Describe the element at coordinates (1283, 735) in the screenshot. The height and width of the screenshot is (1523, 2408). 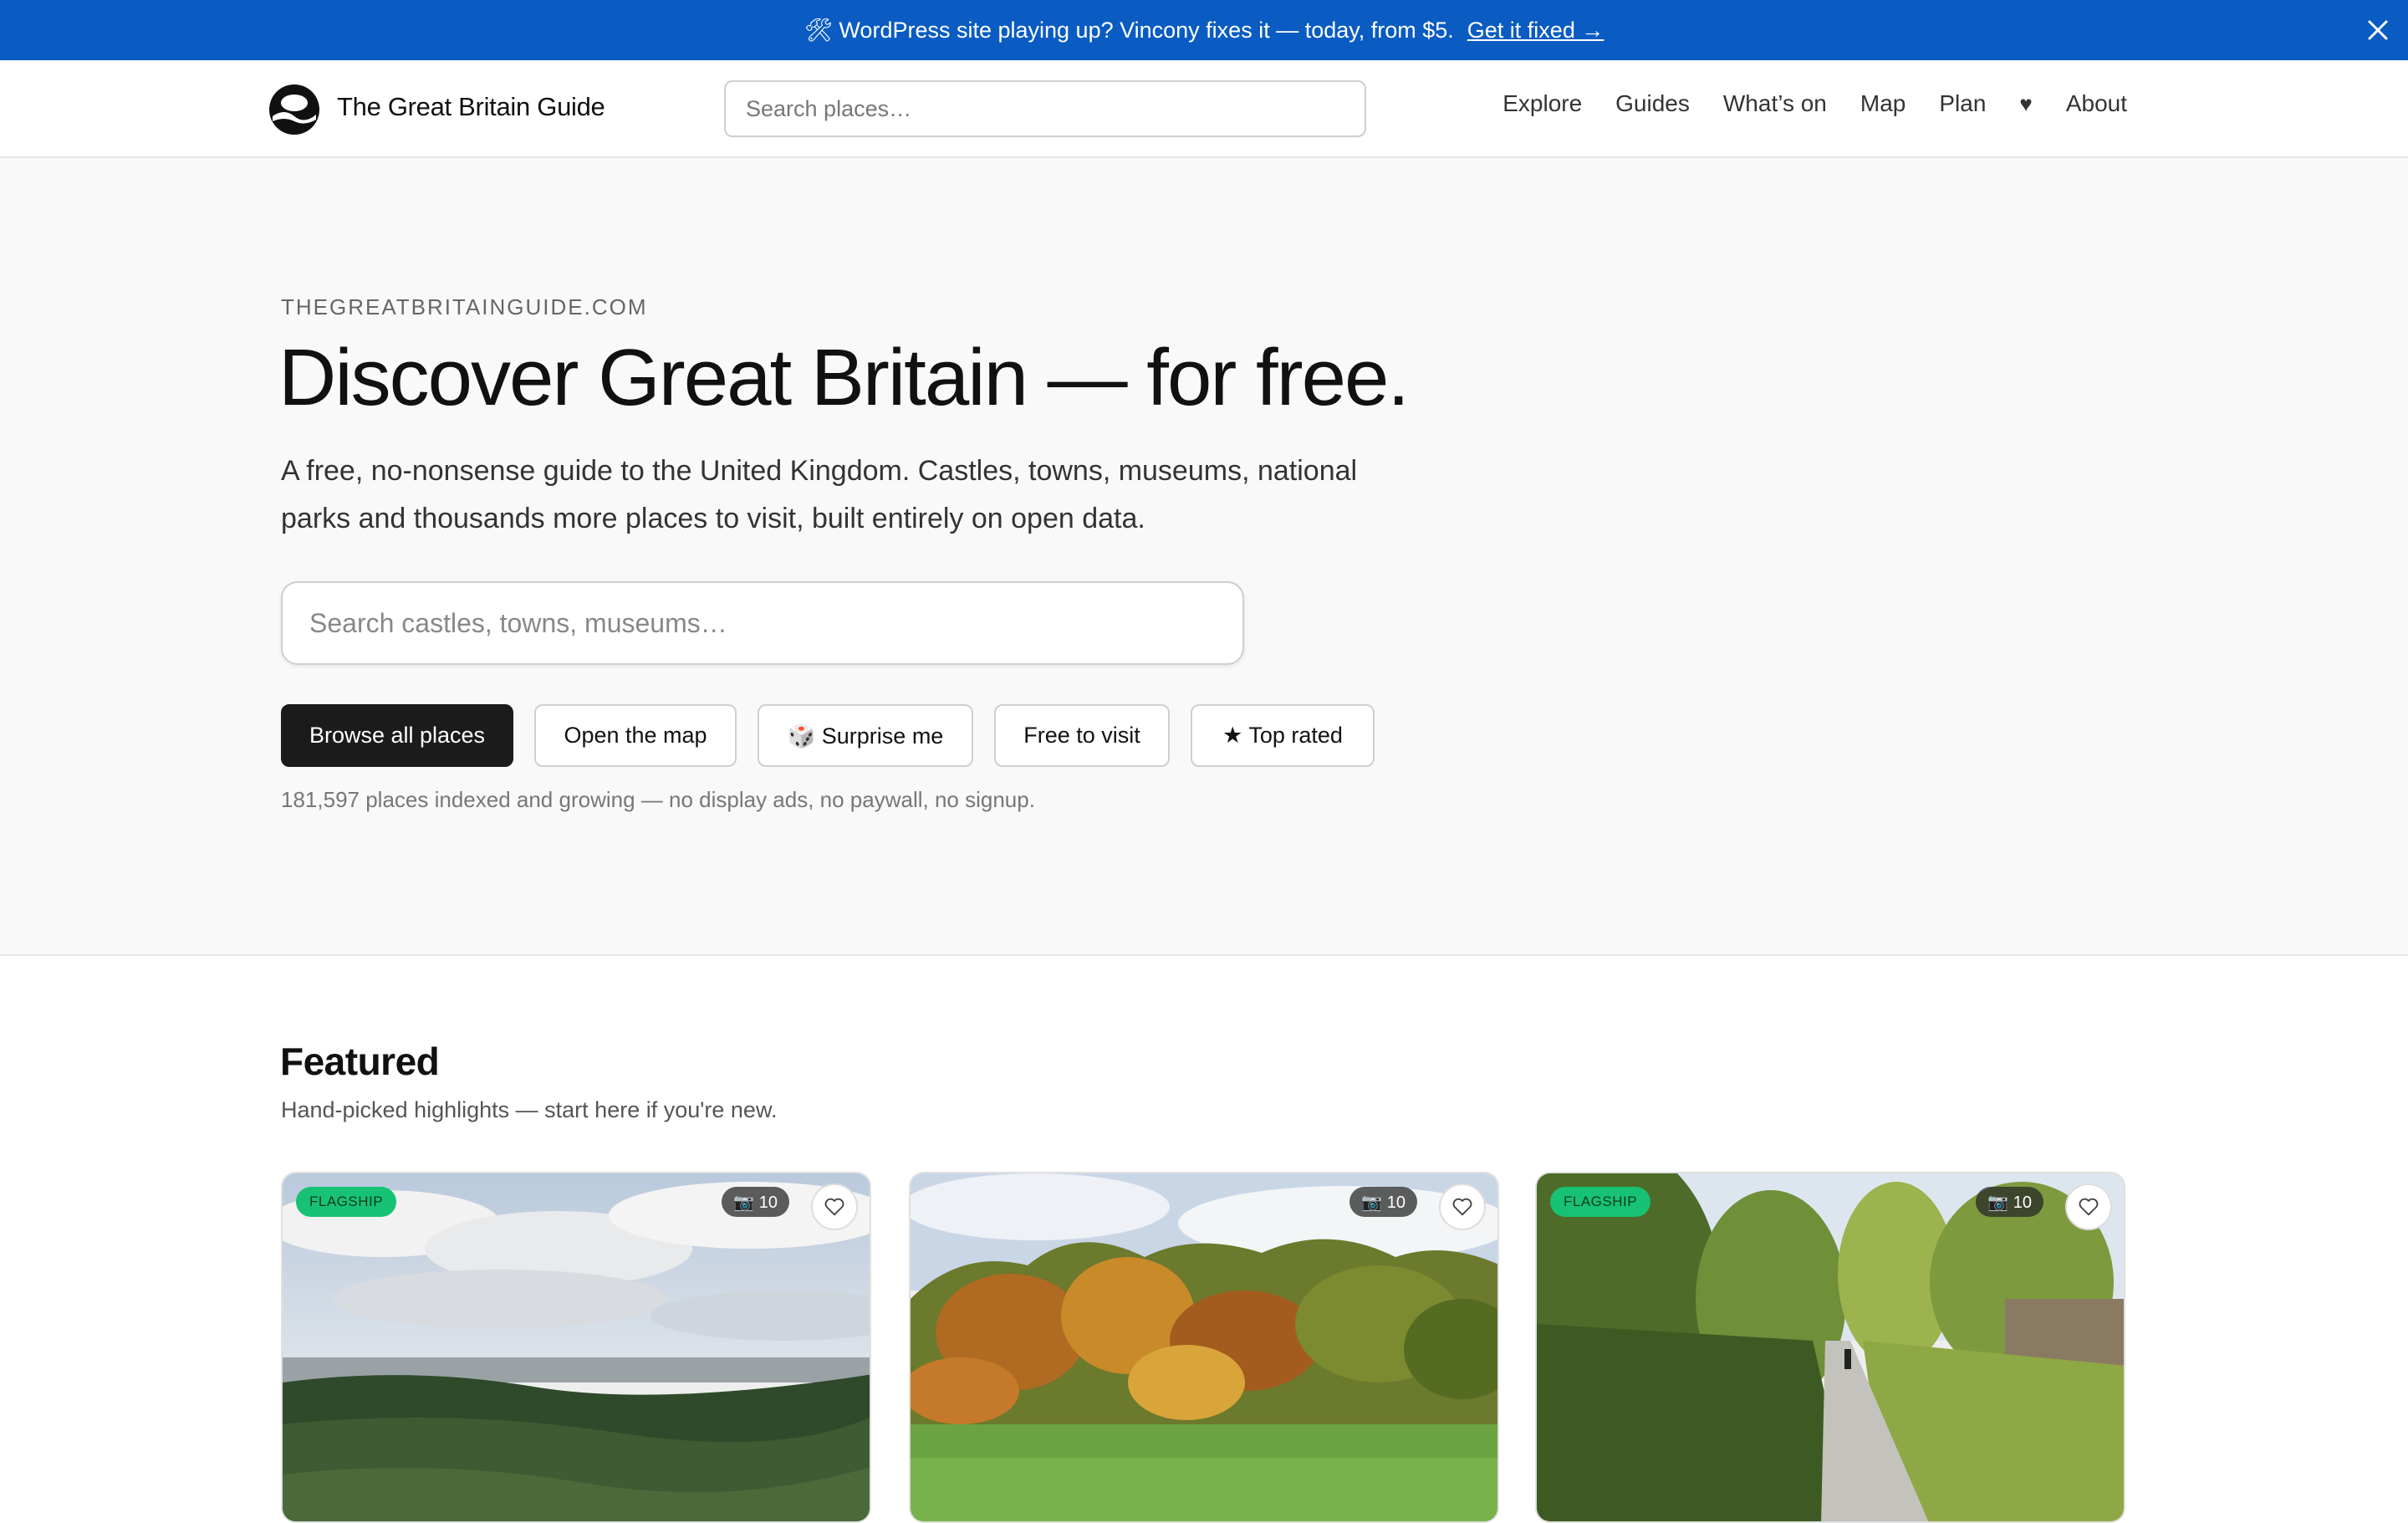
I see `top-rated-button: ★ Top rated` at that location.